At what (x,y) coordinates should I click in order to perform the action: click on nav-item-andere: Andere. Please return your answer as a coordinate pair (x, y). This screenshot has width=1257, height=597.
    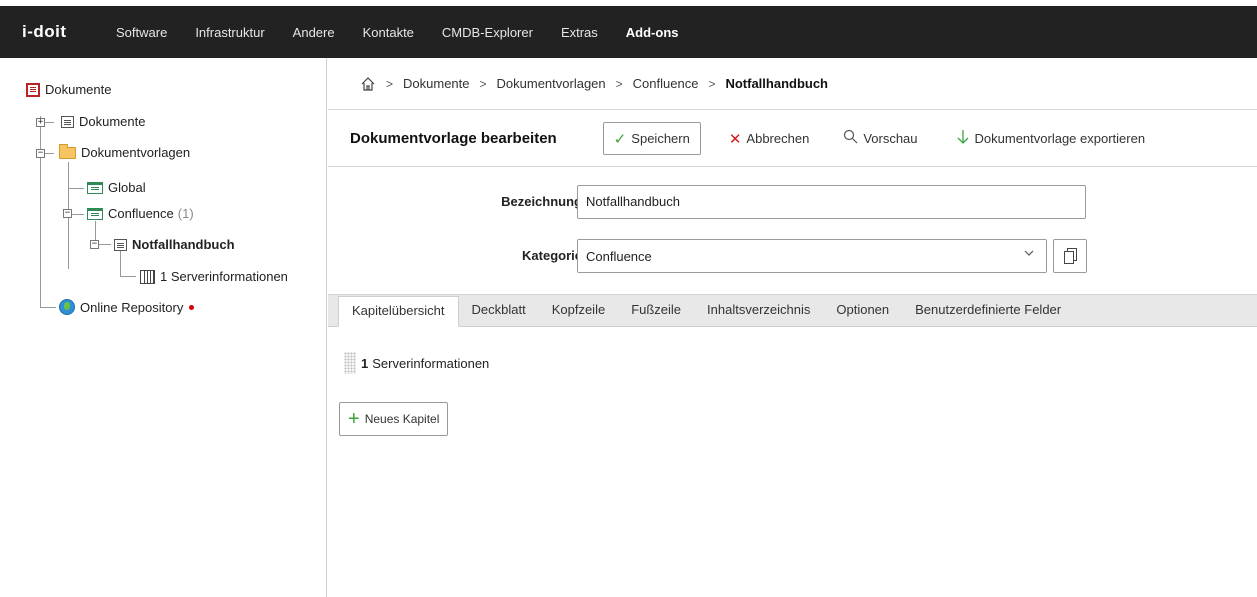
    Looking at the image, I should click on (314, 32).